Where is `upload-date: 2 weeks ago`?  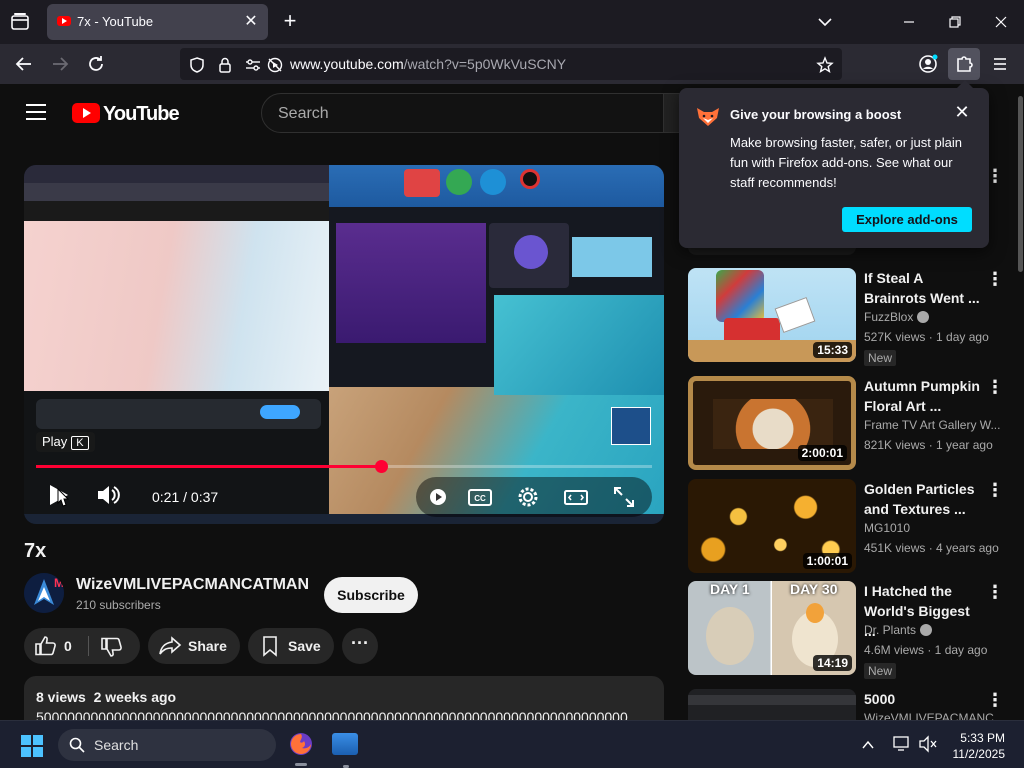
upload-date: 2 weeks ago is located at coordinates (135, 697).